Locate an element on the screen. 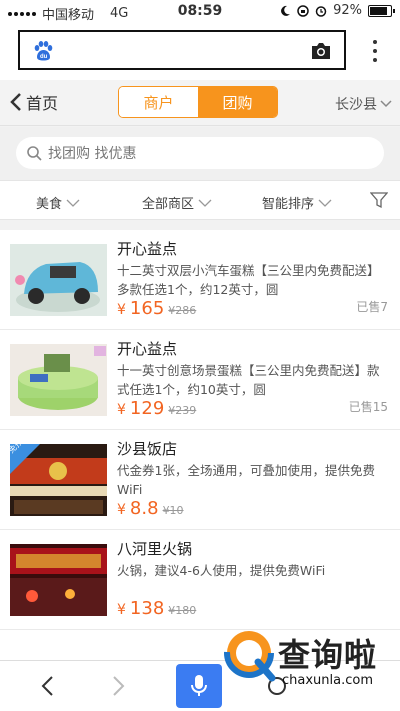  kebab-menu-icon is located at coordinates (375, 51).